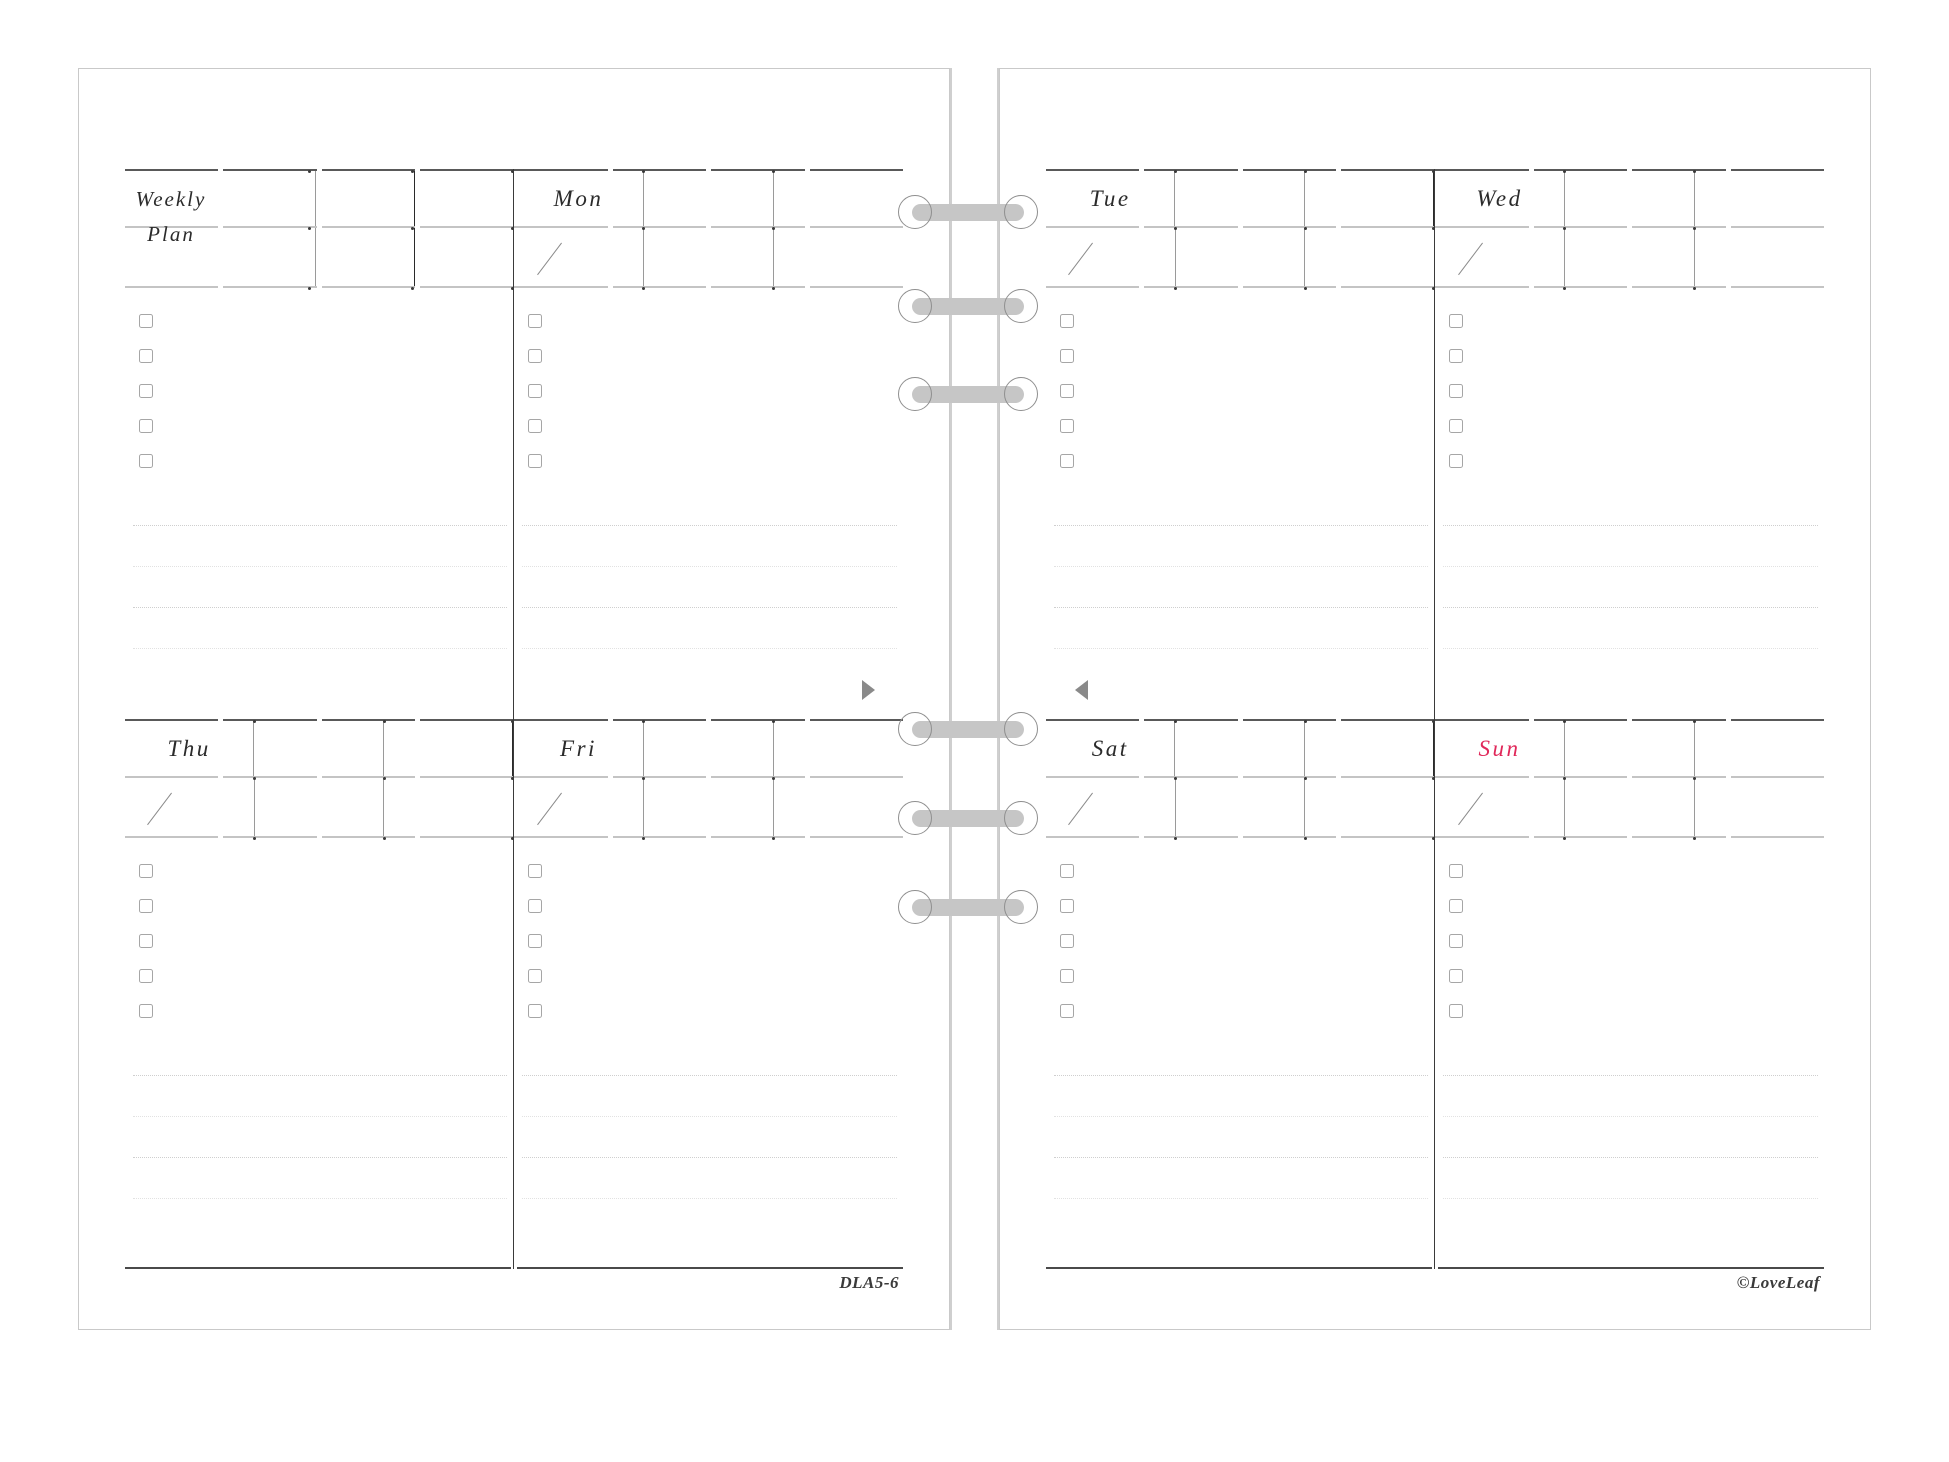 The width and height of the screenshot is (1949, 1462). Describe the element at coordinates (868, 690) in the screenshot. I see `next-page-arrow-icon` at that location.